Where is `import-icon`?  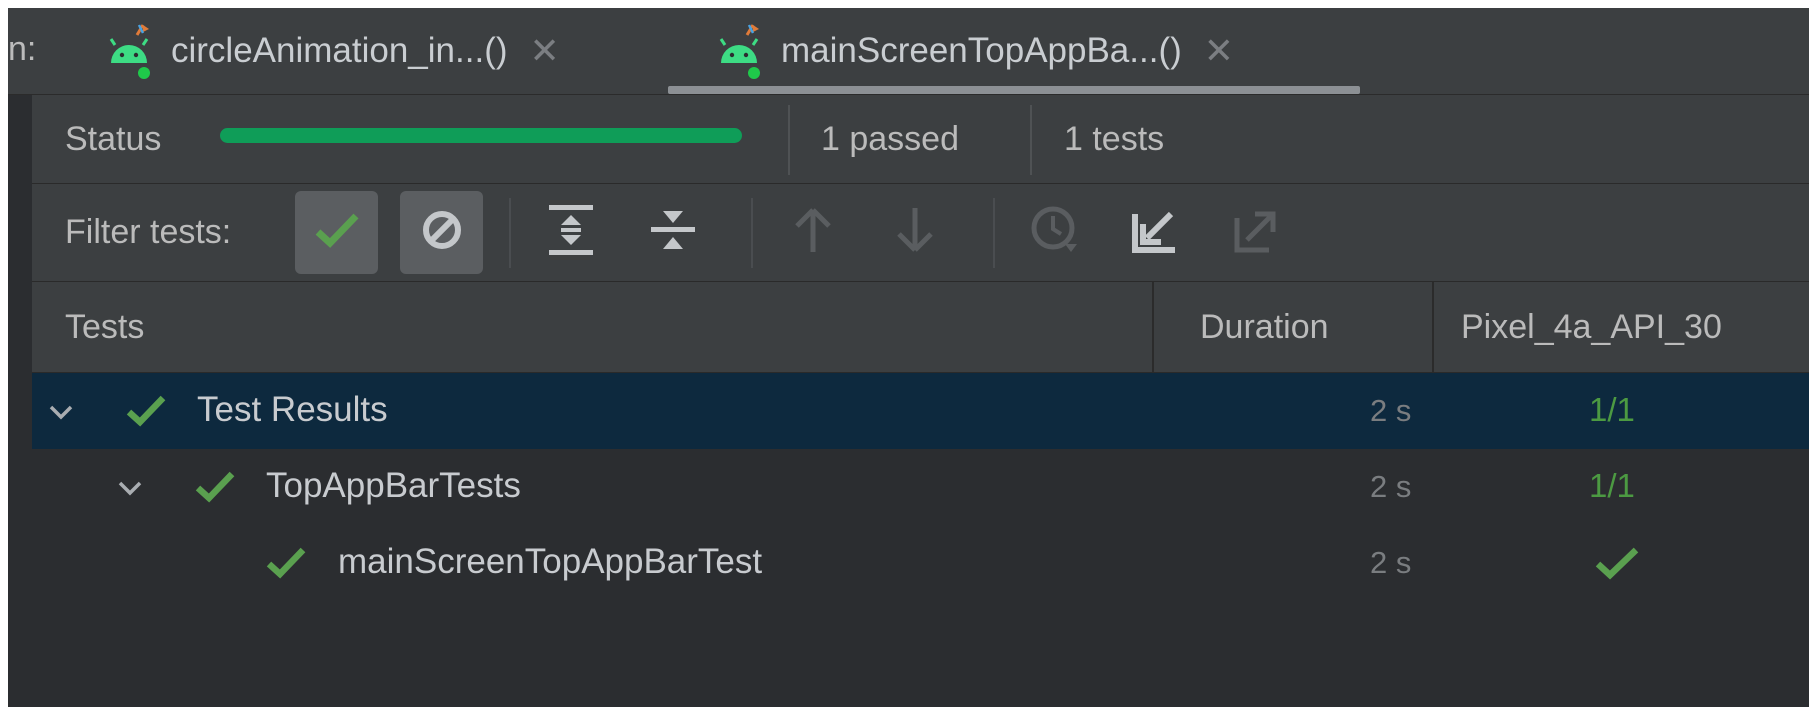
import-icon is located at coordinates (1155, 232).